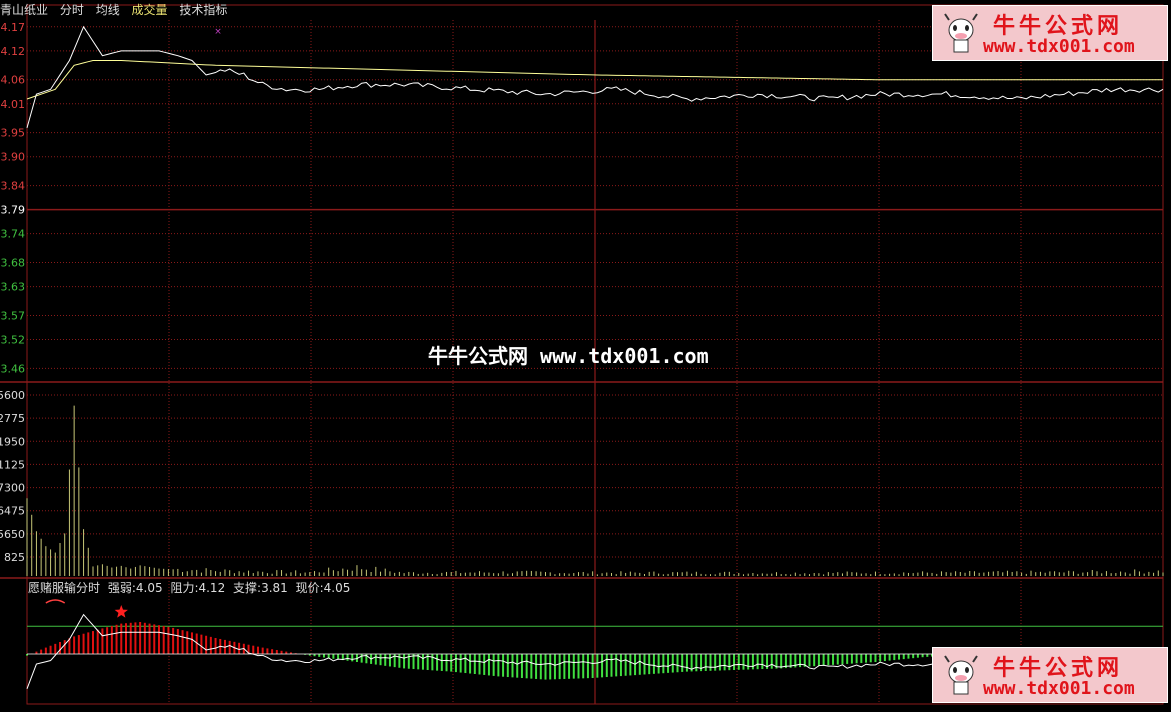 This screenshot has width=1171, height=712. What do you see at coordinates (108, 10) in the screenshot?
I see `tab-avg: 均线` at bounding box center [108, 10].